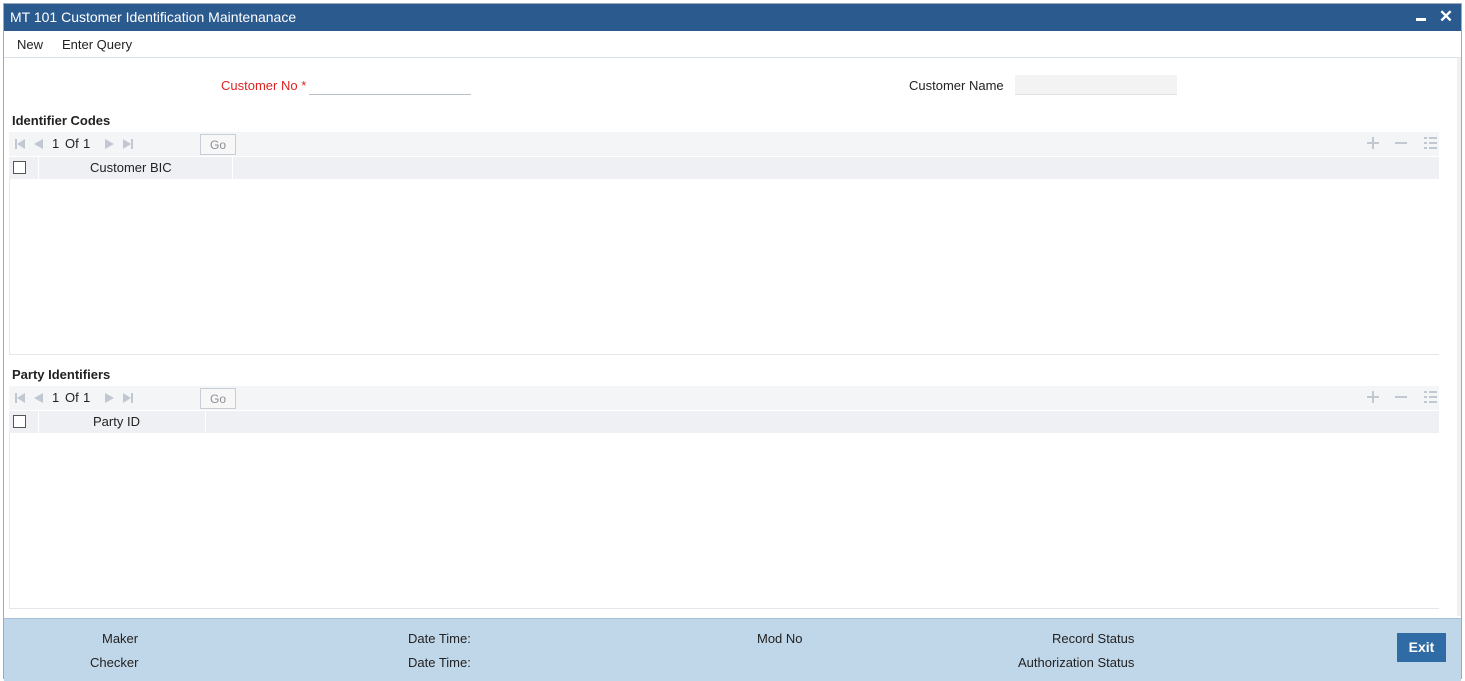 Image resolution: width=1465 pixels, height=681 pixels. I want to click on checker-label: Checker, so click(114, 662).